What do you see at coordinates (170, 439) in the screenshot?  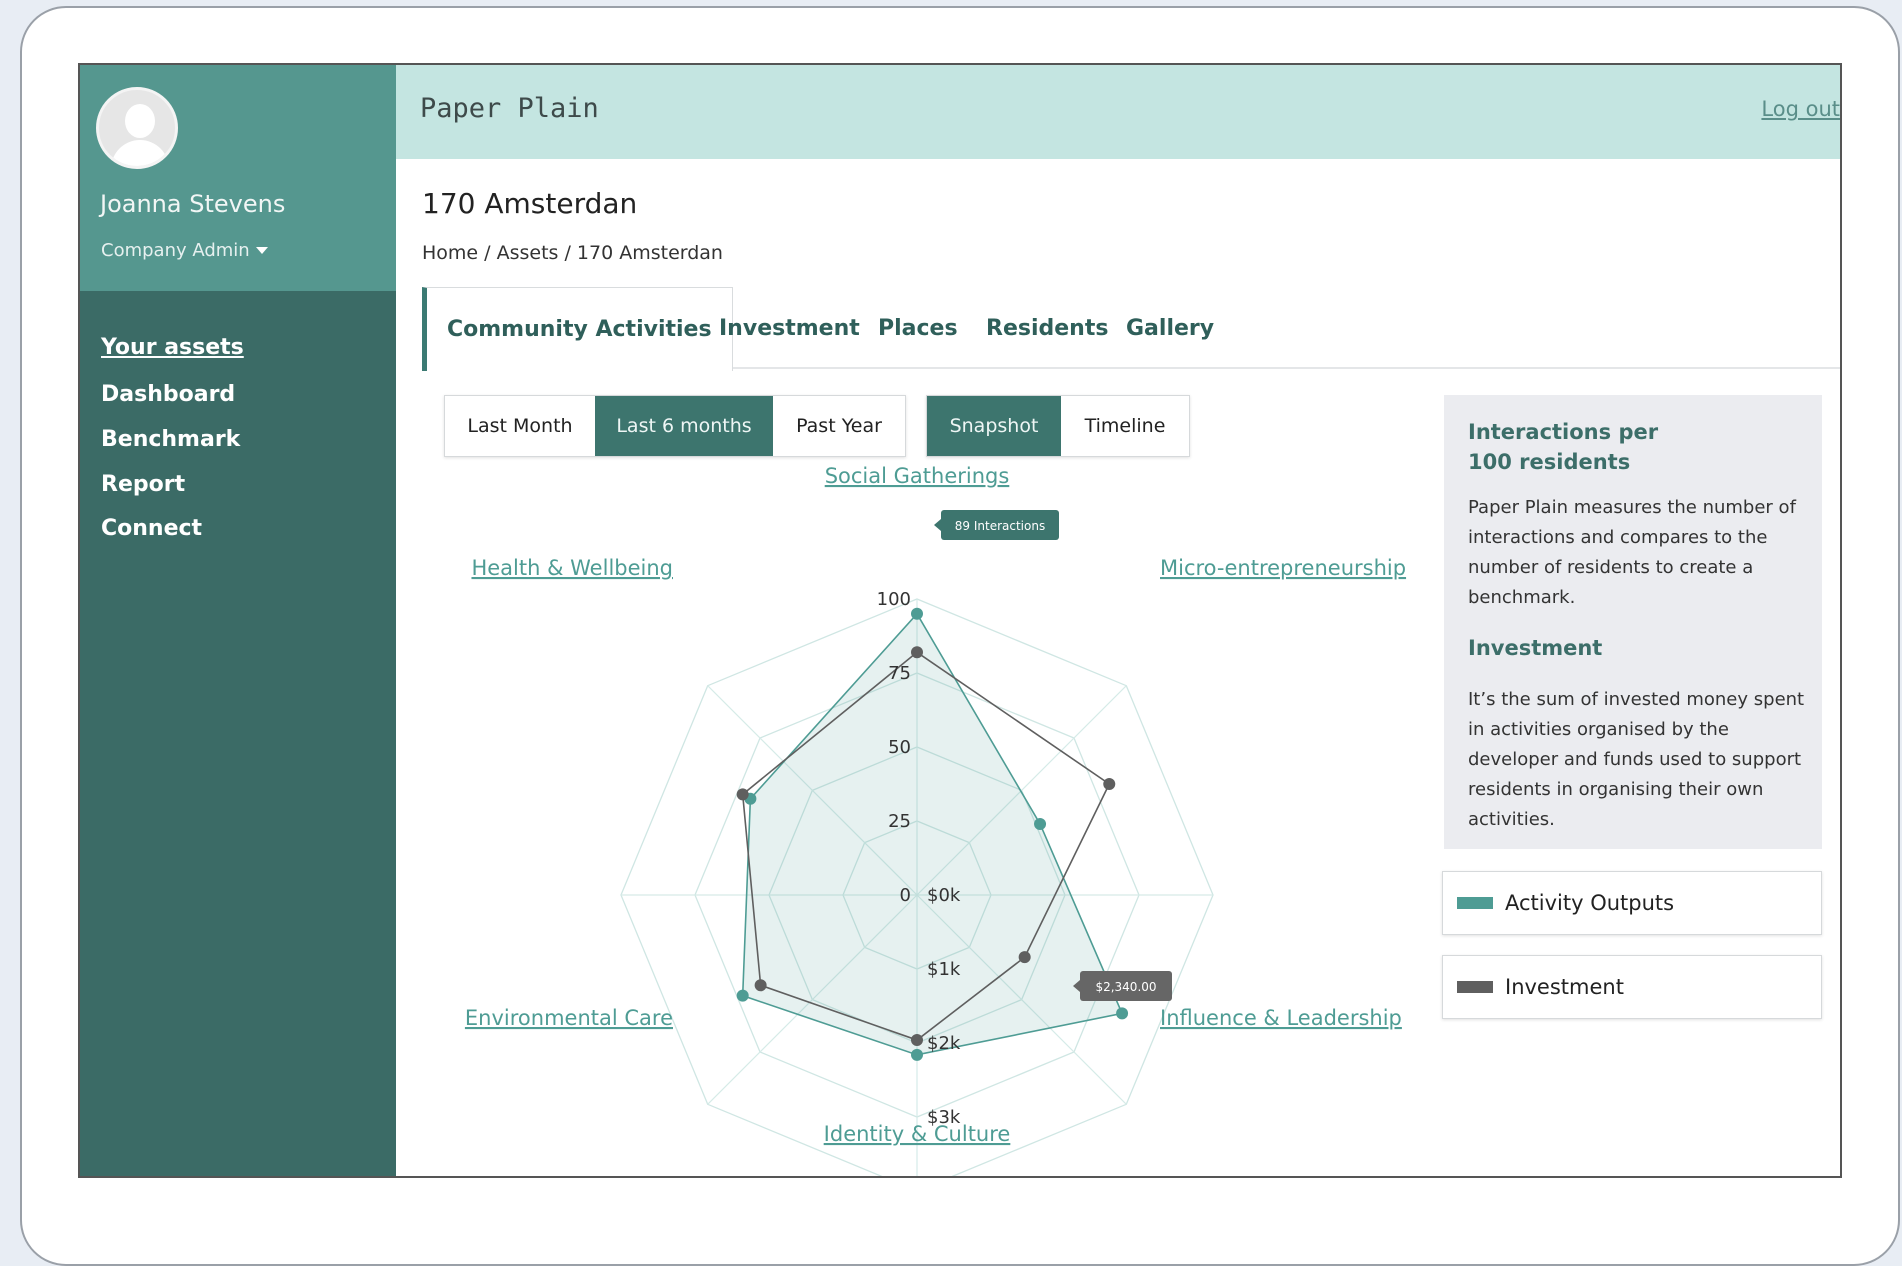 I see `sidebar-item-benchmark: Benchmark` at bounding box center [170, 439].